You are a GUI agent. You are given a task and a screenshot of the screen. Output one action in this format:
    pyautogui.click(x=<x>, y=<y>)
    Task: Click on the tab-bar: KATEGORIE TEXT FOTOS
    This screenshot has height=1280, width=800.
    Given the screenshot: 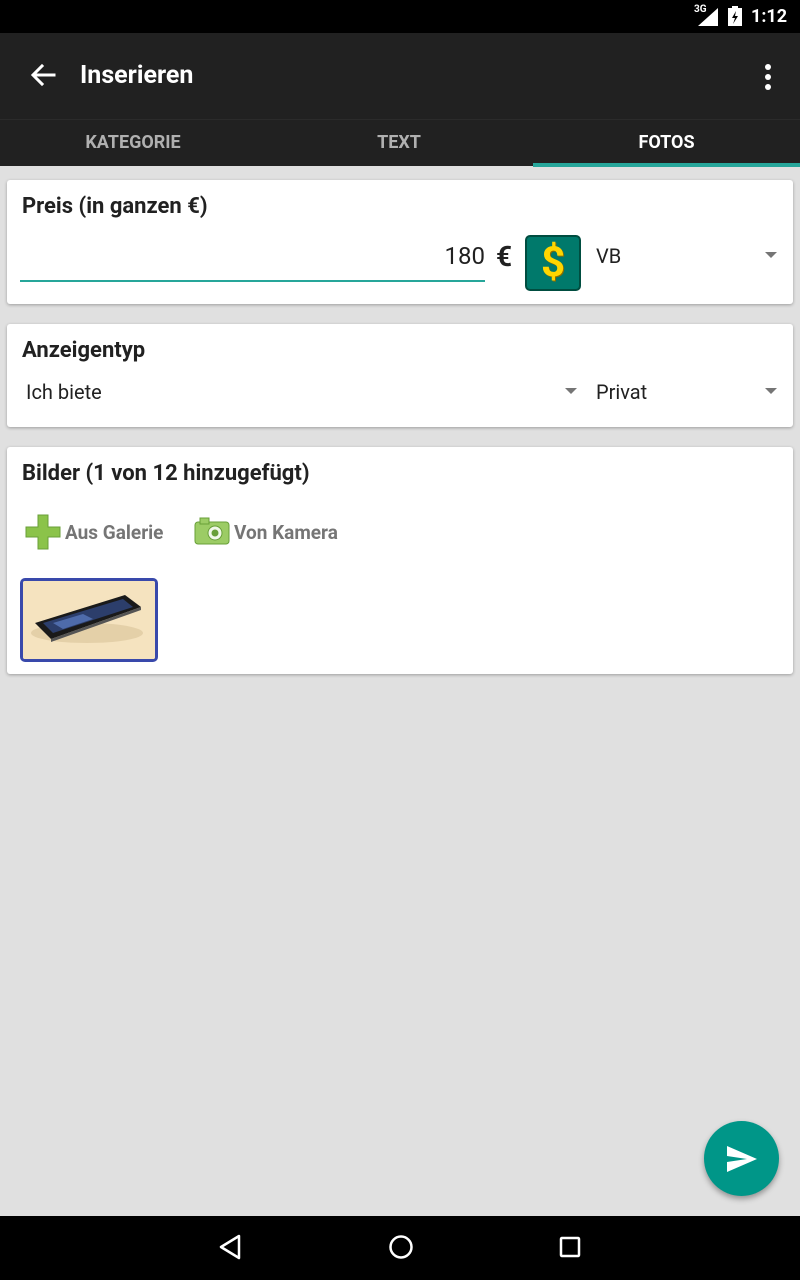 What is the action you would take?
    pyautogui.click(x=400, y=143)
    